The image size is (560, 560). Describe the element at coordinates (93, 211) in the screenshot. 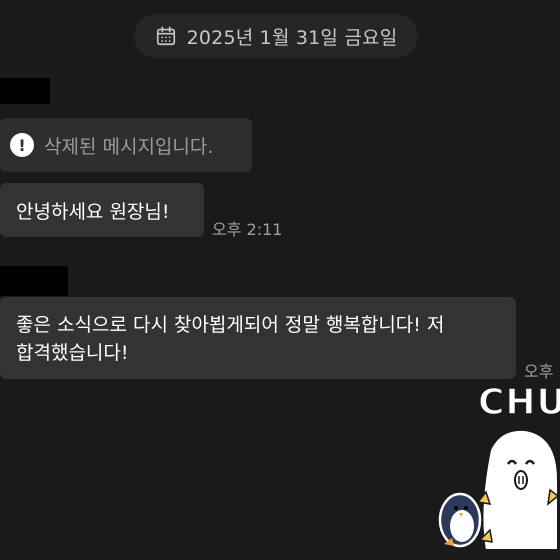

I see `message-text: 안녕하세요 원장님!` at that location.